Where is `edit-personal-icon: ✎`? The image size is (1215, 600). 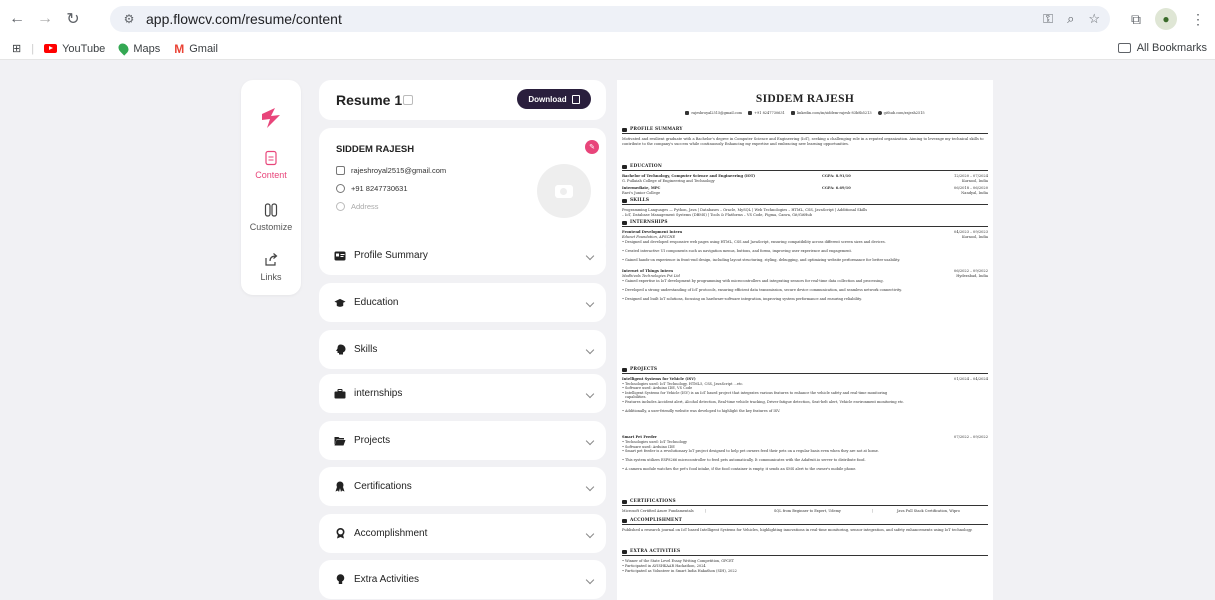 edit-personal-icon: ✎ is located at coordinates (592, 147).